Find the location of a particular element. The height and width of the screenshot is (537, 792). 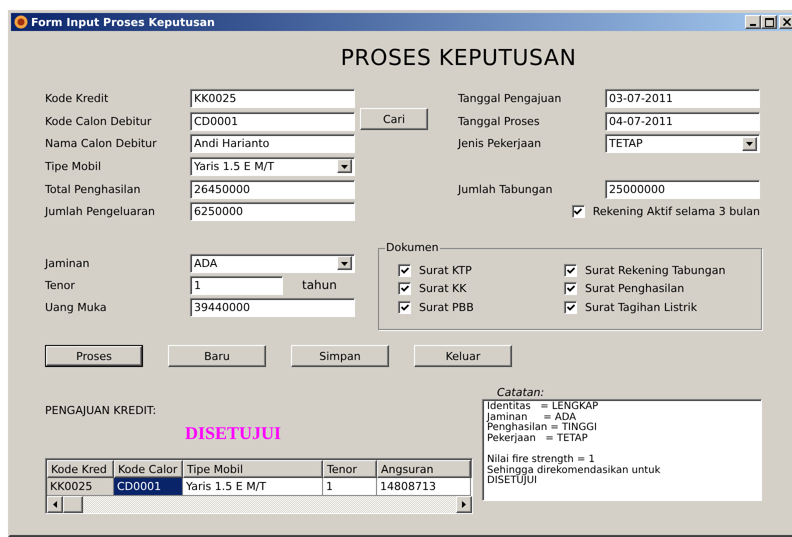

input-field: 1 is located at coordinates (236, 285).